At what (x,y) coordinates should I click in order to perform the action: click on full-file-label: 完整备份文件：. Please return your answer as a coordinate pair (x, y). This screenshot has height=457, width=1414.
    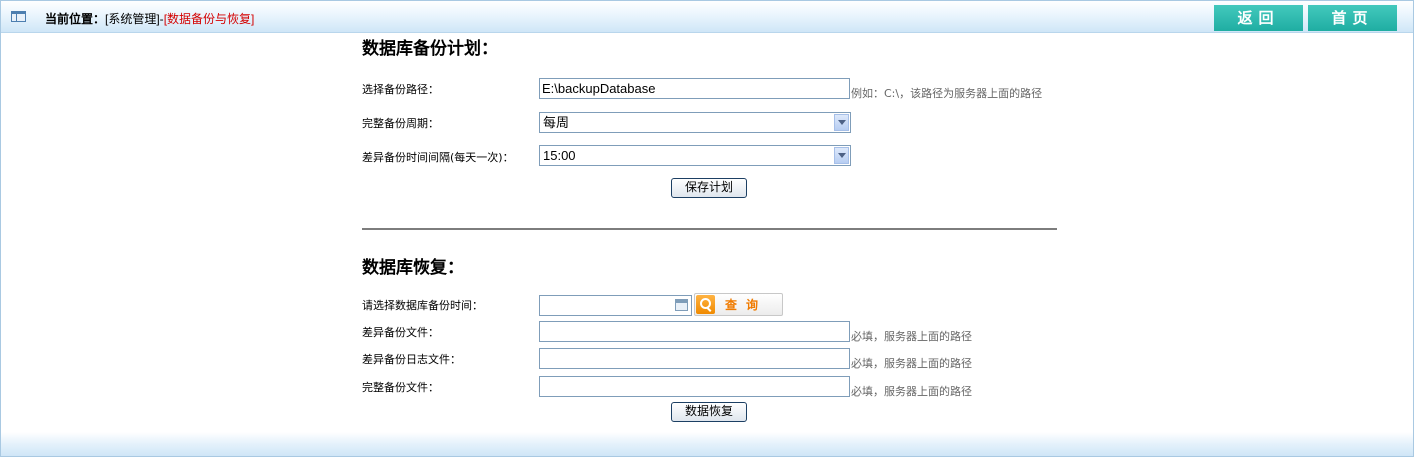
    Looking at the image, I should click on (400, 387).